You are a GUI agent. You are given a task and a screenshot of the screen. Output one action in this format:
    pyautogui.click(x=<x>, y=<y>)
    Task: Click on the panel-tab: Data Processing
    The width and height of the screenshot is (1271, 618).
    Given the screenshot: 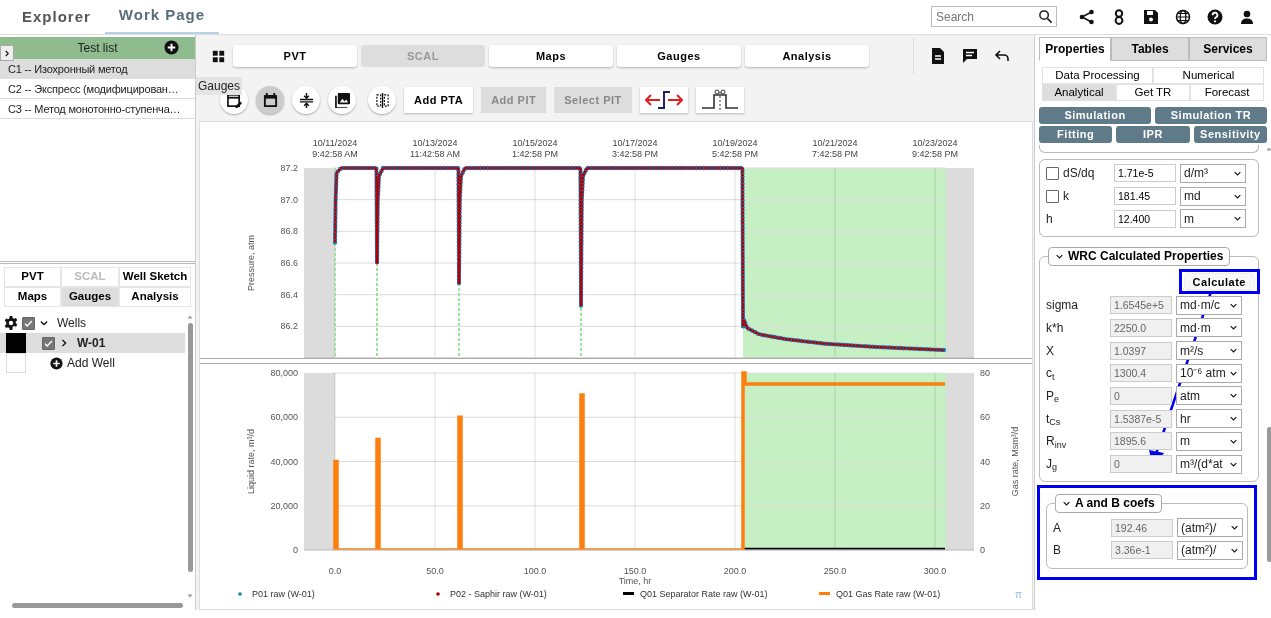 What is the action you would take?
    pyautogui.click(x=1097, y=75)
    